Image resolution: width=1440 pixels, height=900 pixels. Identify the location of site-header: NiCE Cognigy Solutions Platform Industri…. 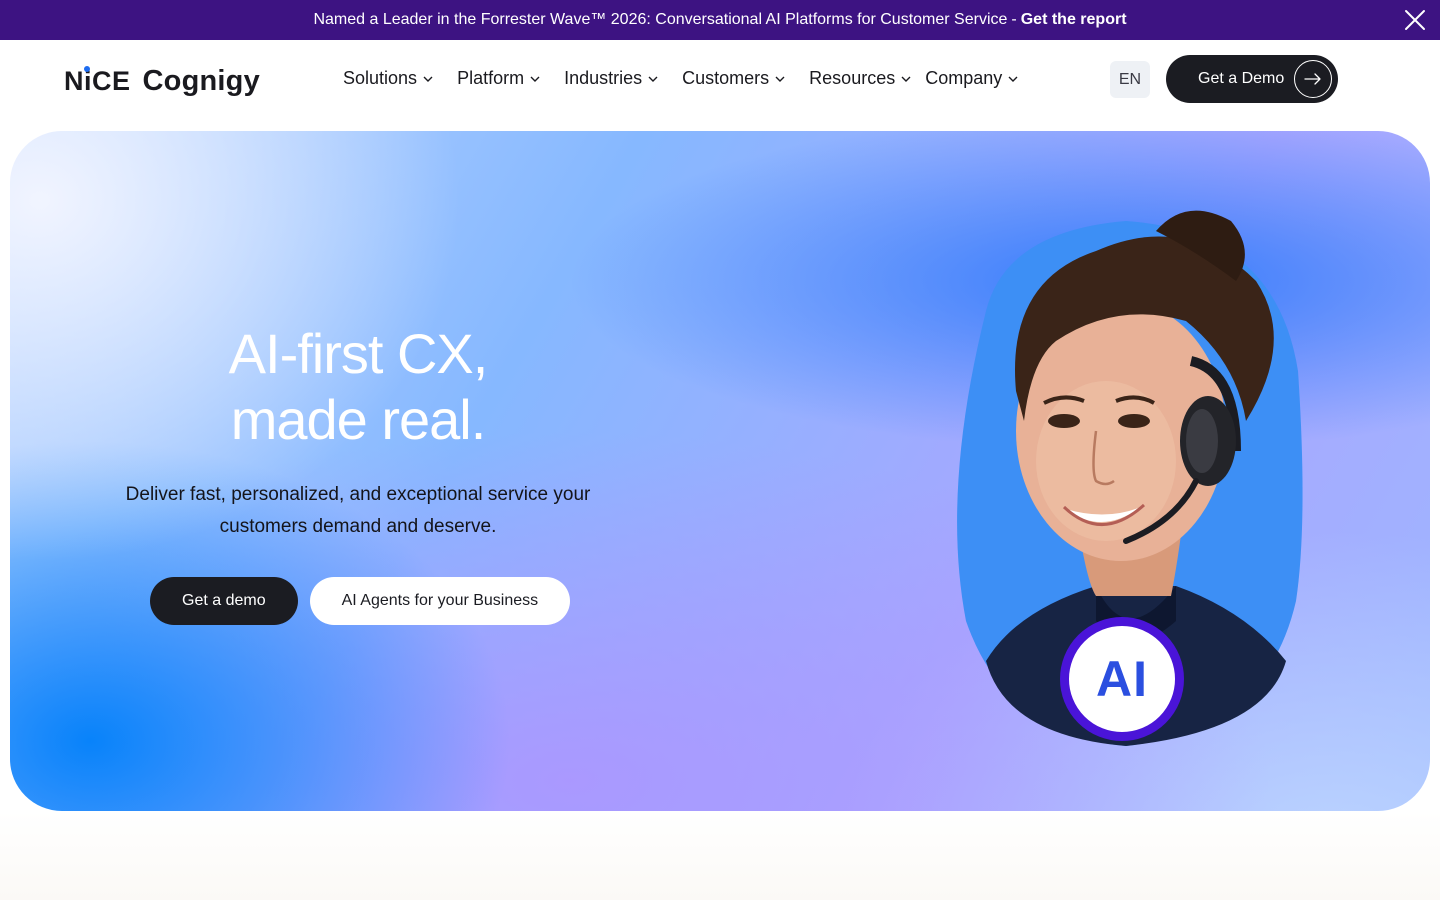
(720, 80).